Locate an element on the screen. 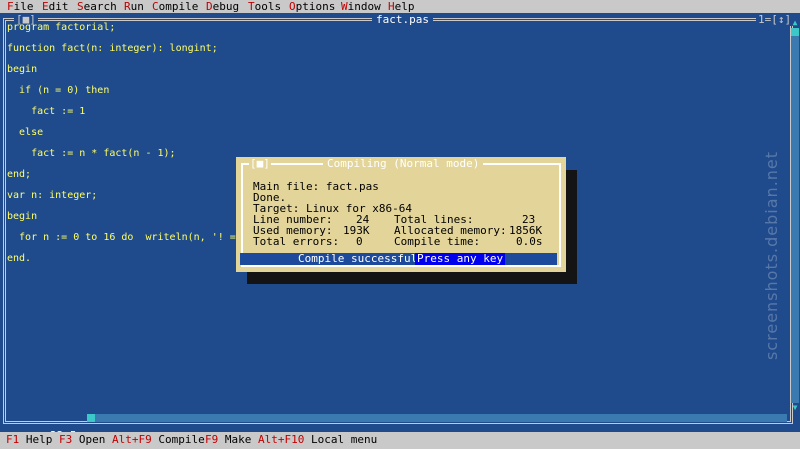 Image resolution: width=800 pixels, height=449 pixels. hscroll-thumb is located at coordinates (91, 418).